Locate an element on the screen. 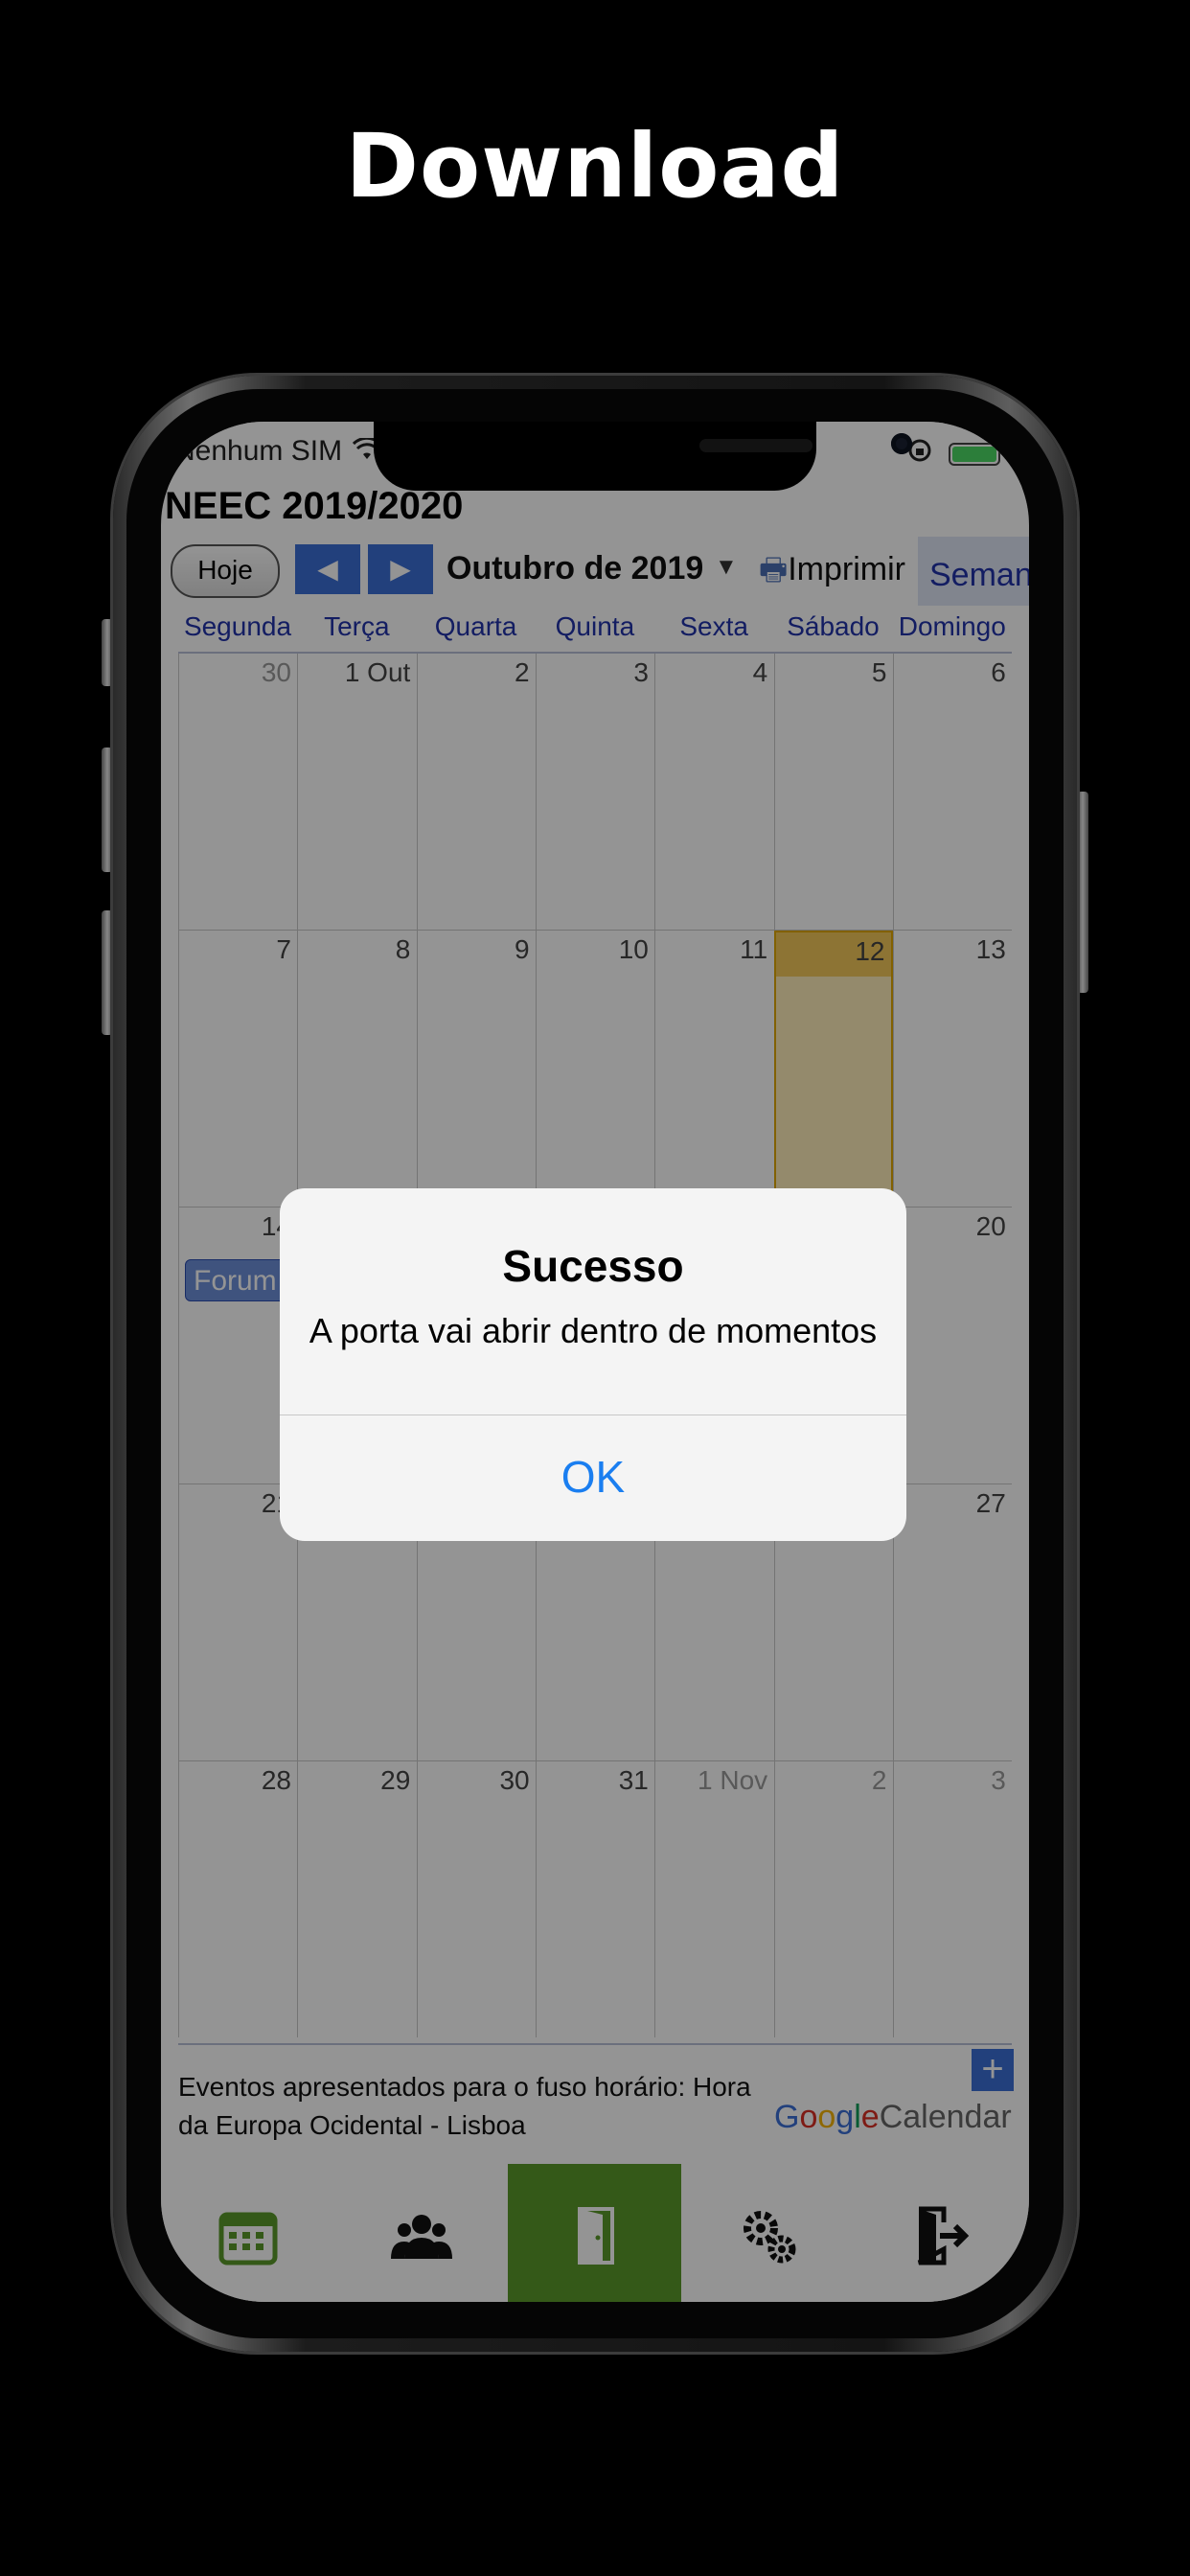 This screenshot has width=1190, height=2576. headline: Download is located at coordinates (595, 166).